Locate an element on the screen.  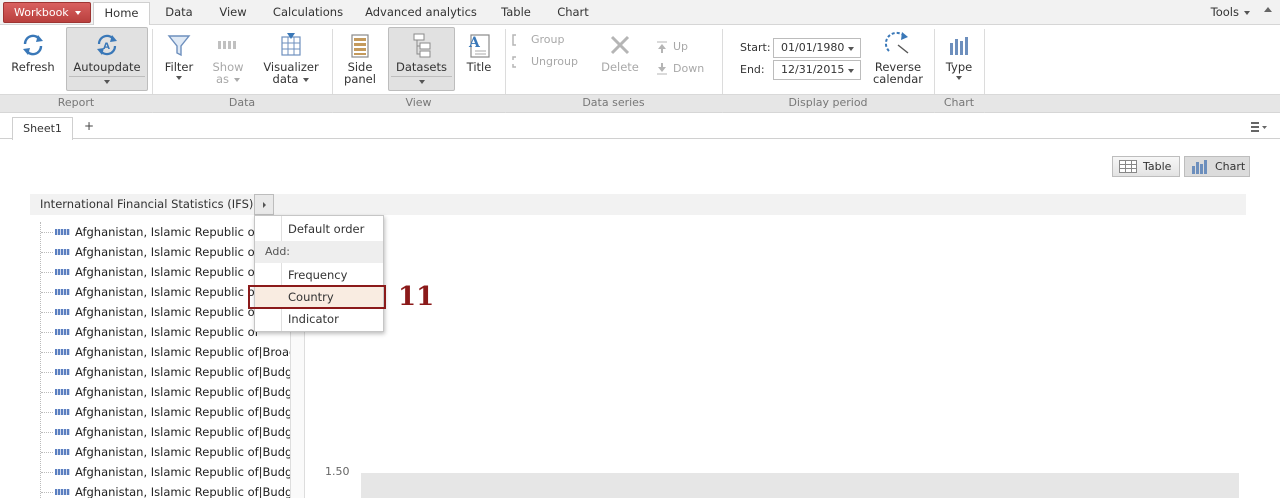
visualizer-data-button: Visualizer data is located at coordinates (291, 56).